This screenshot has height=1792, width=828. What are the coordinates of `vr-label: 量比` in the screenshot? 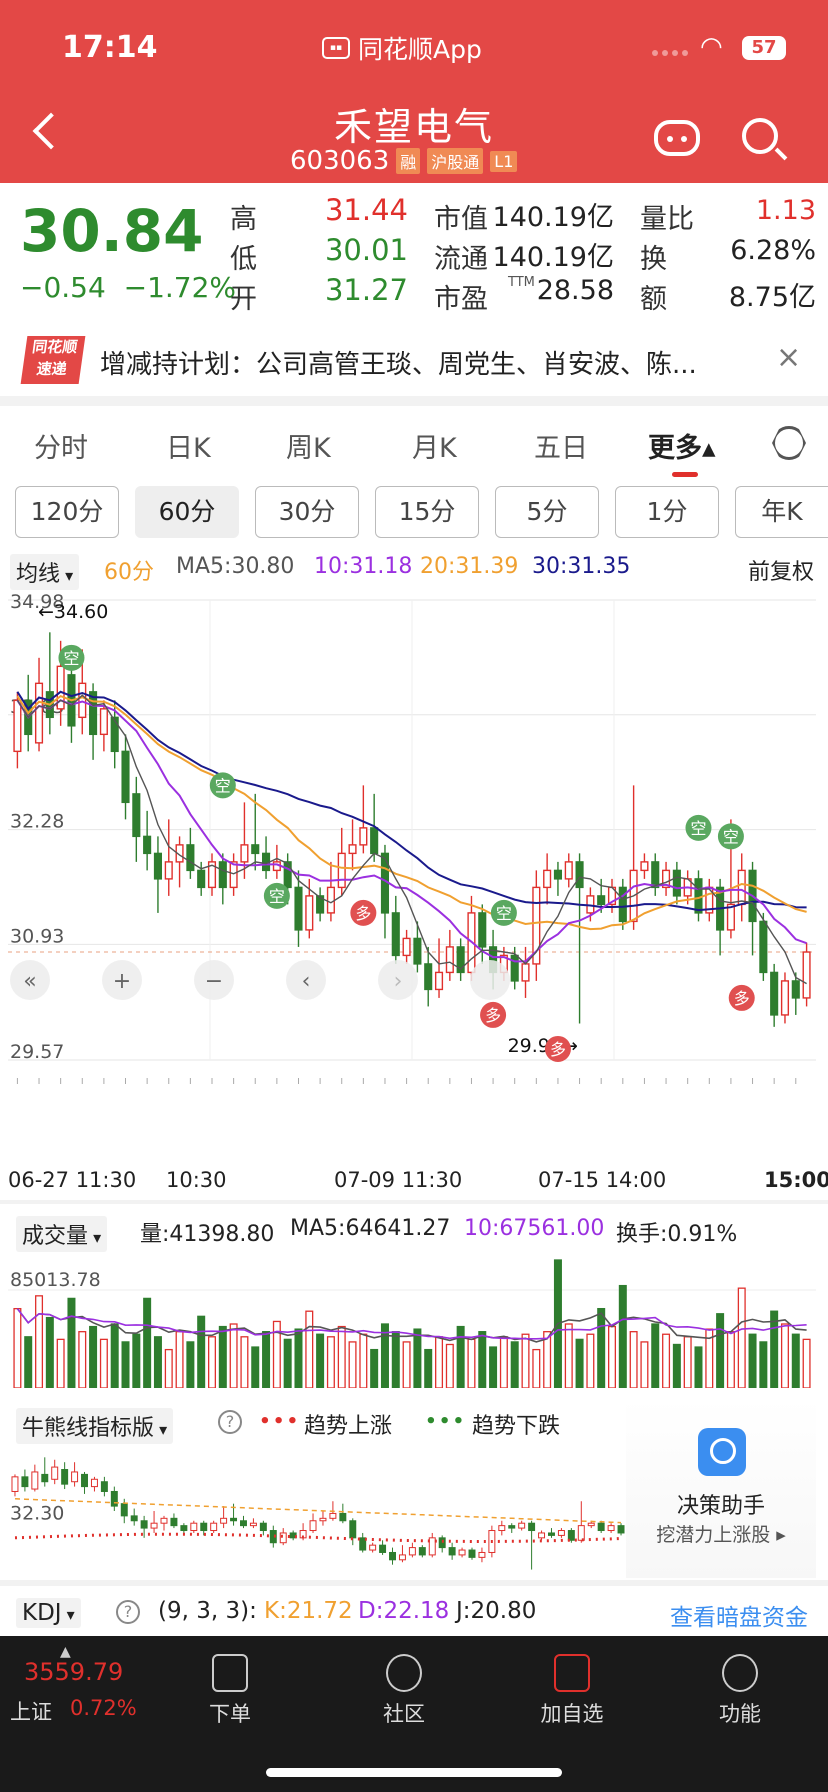 It's located at (667, 219).